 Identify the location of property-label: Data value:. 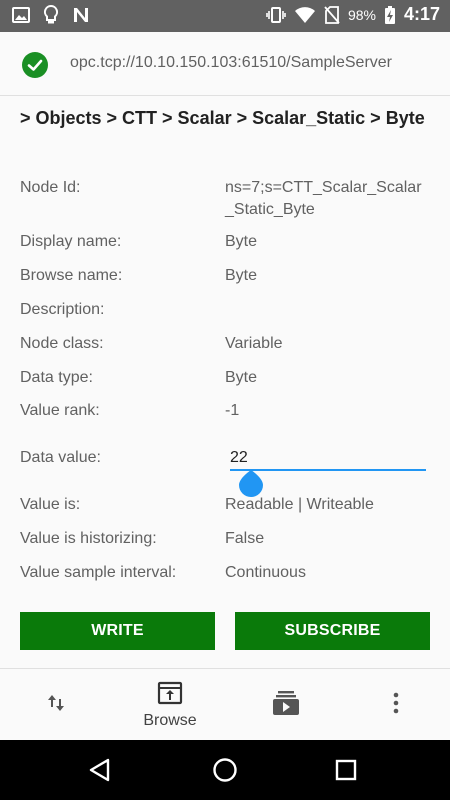
(60, 457).